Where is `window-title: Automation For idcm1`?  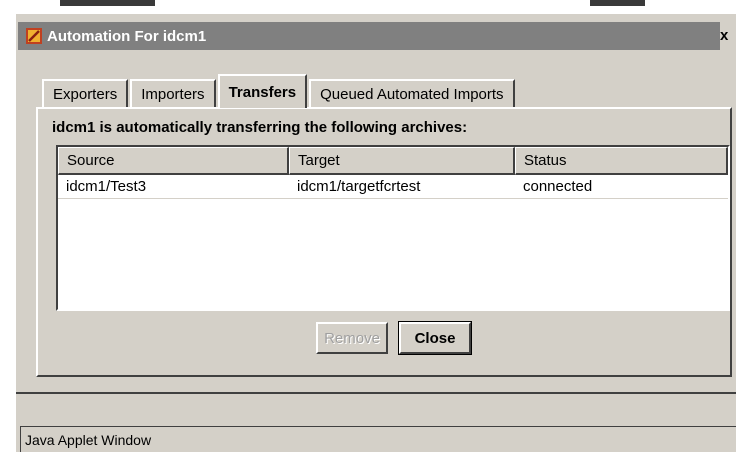
window-title: Automation For idcm1 is located at coordinates (127, 36).